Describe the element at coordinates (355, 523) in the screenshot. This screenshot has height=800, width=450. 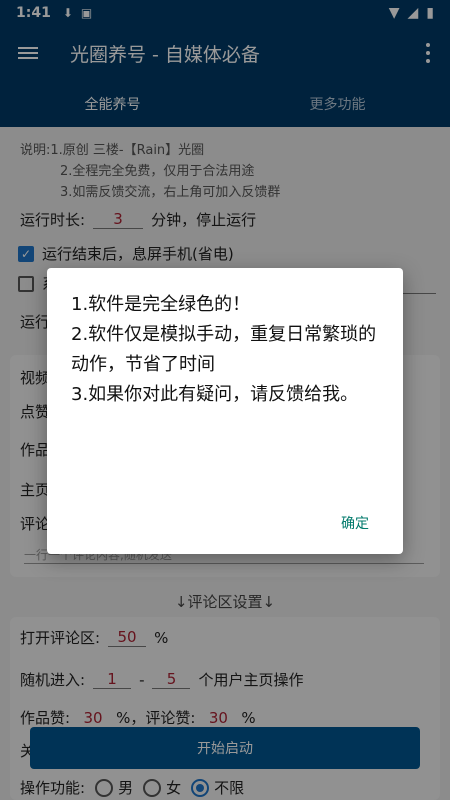
I see `dialog-ok-button: 确定` at that location.